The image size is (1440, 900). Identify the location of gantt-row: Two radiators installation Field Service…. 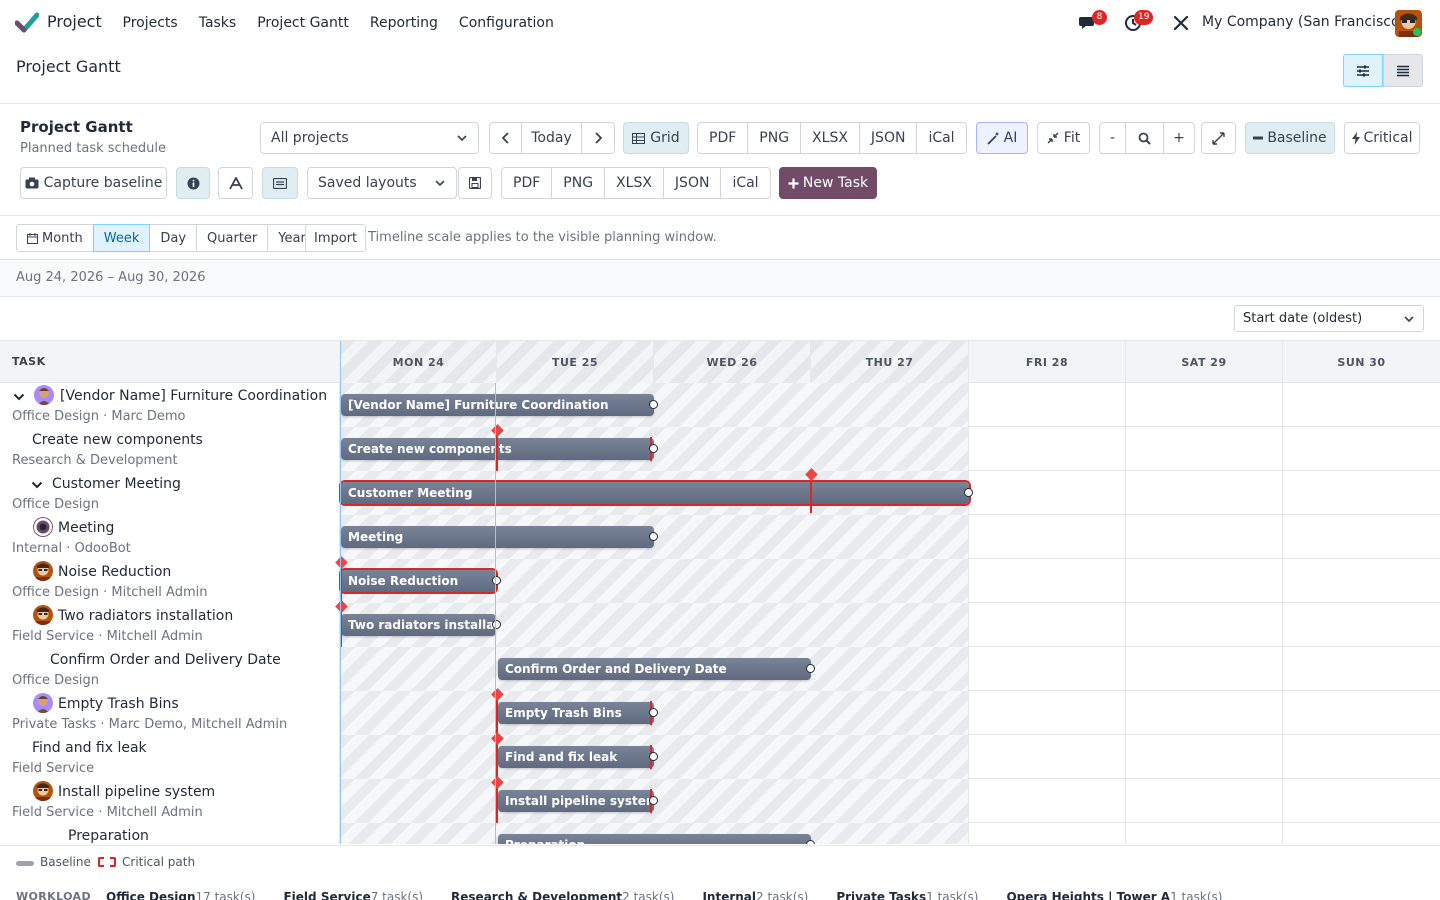
(720, 623).